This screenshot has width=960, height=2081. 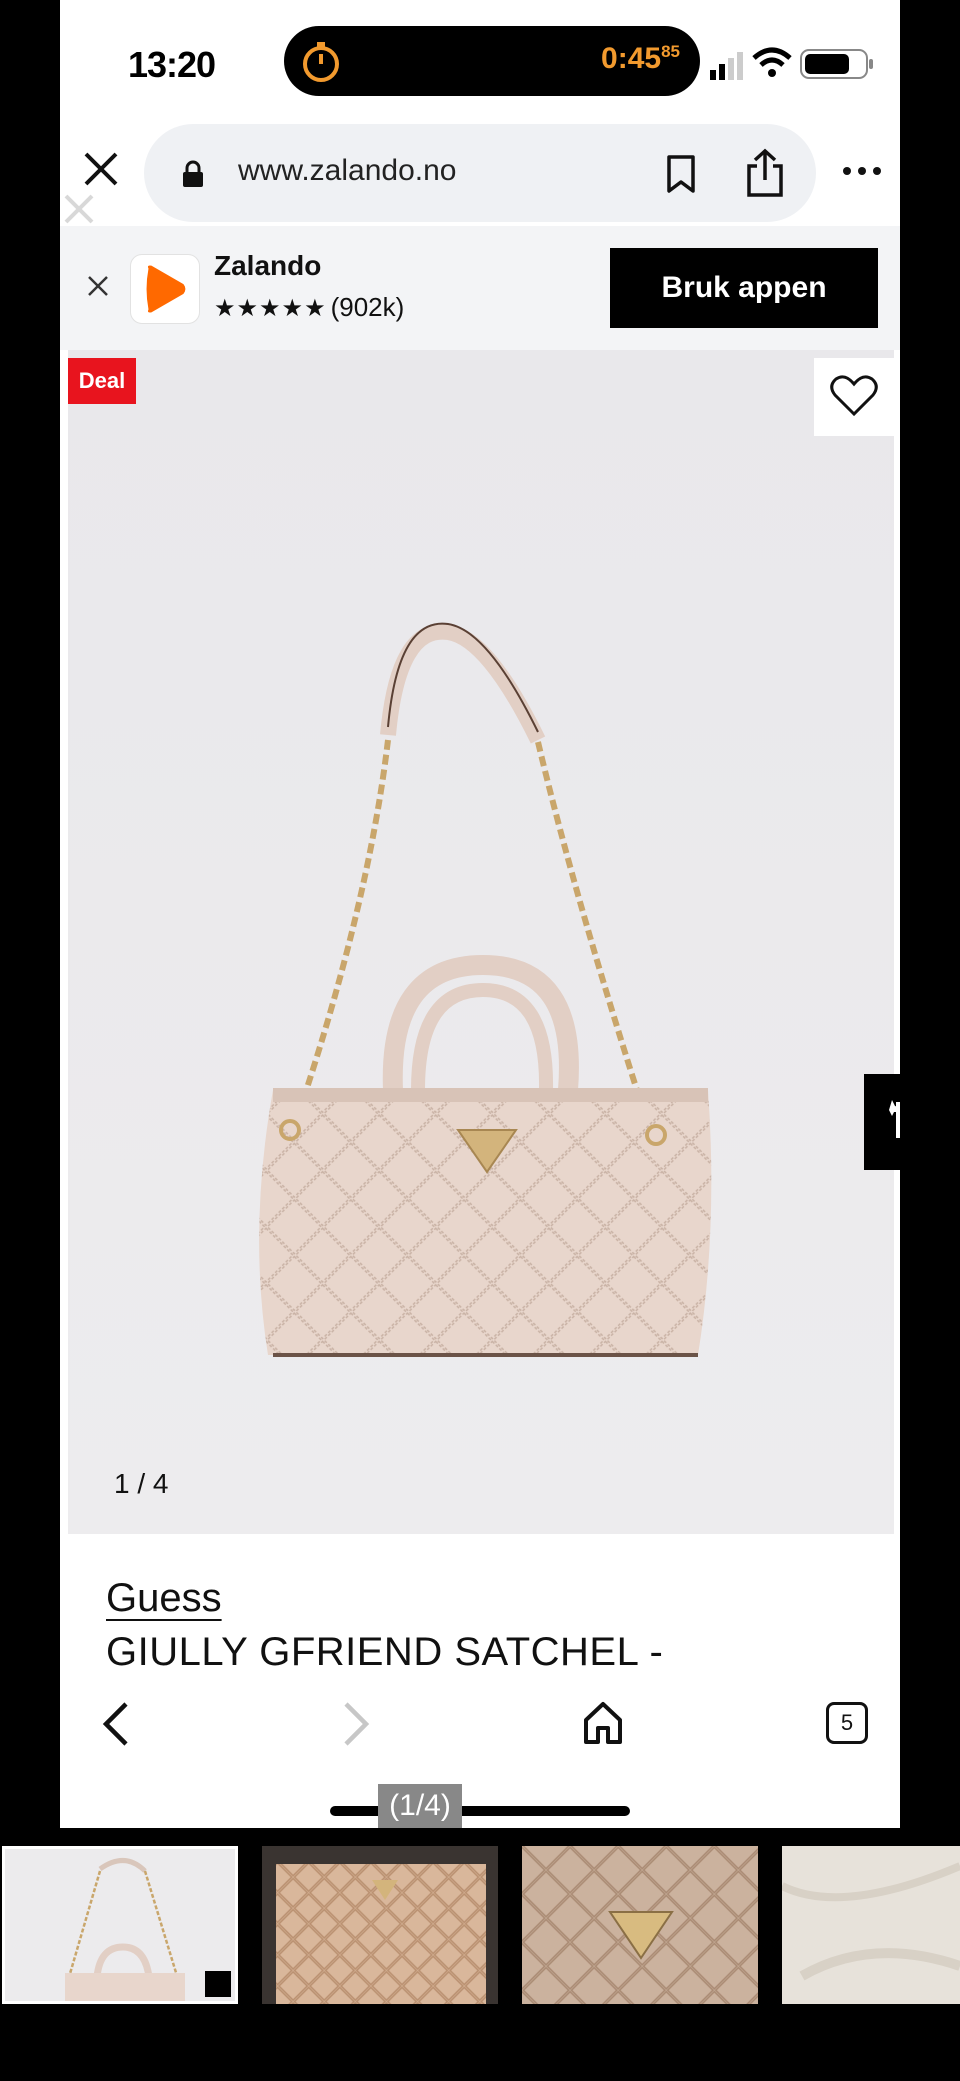 I want to click on cellular-signal-icon, so click(x=726, y=66).